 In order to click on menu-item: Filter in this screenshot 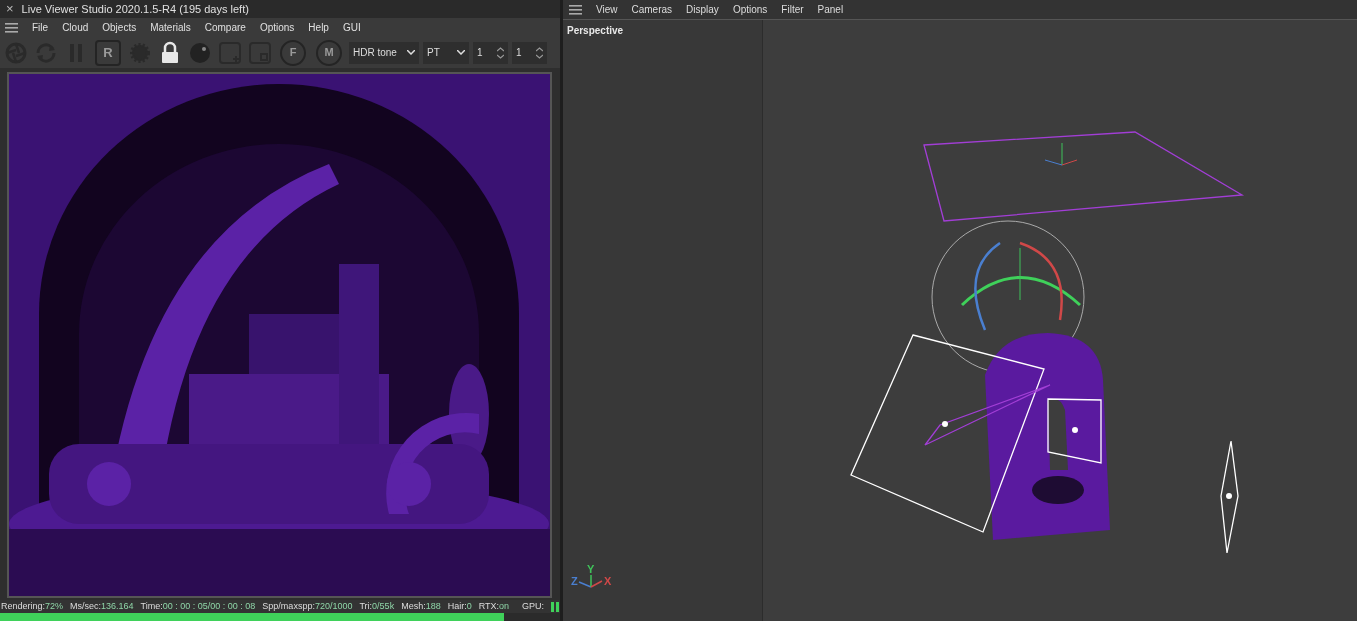, I will do `click(792, 9)`.